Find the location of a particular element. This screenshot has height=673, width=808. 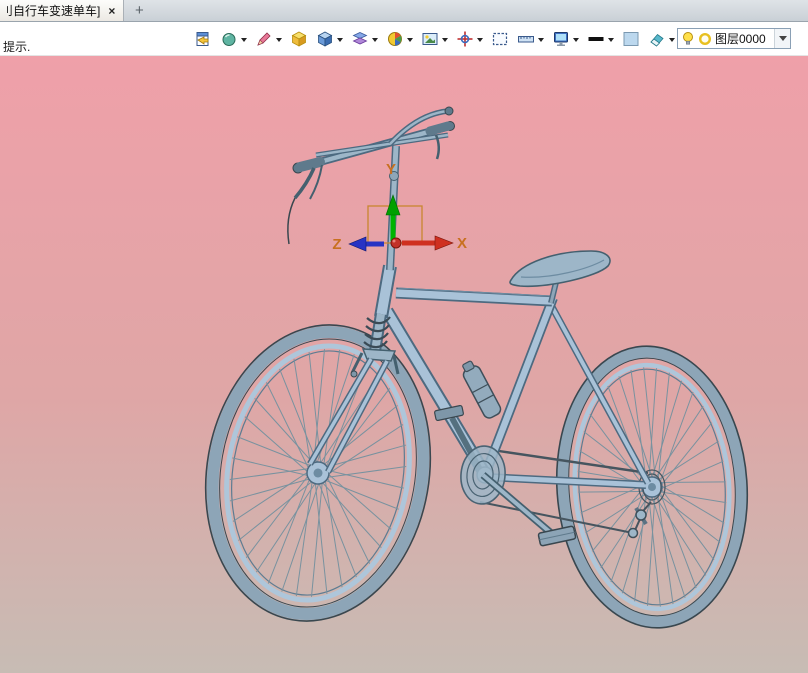

color-wheel-icon is located at coordinates (399, 39).